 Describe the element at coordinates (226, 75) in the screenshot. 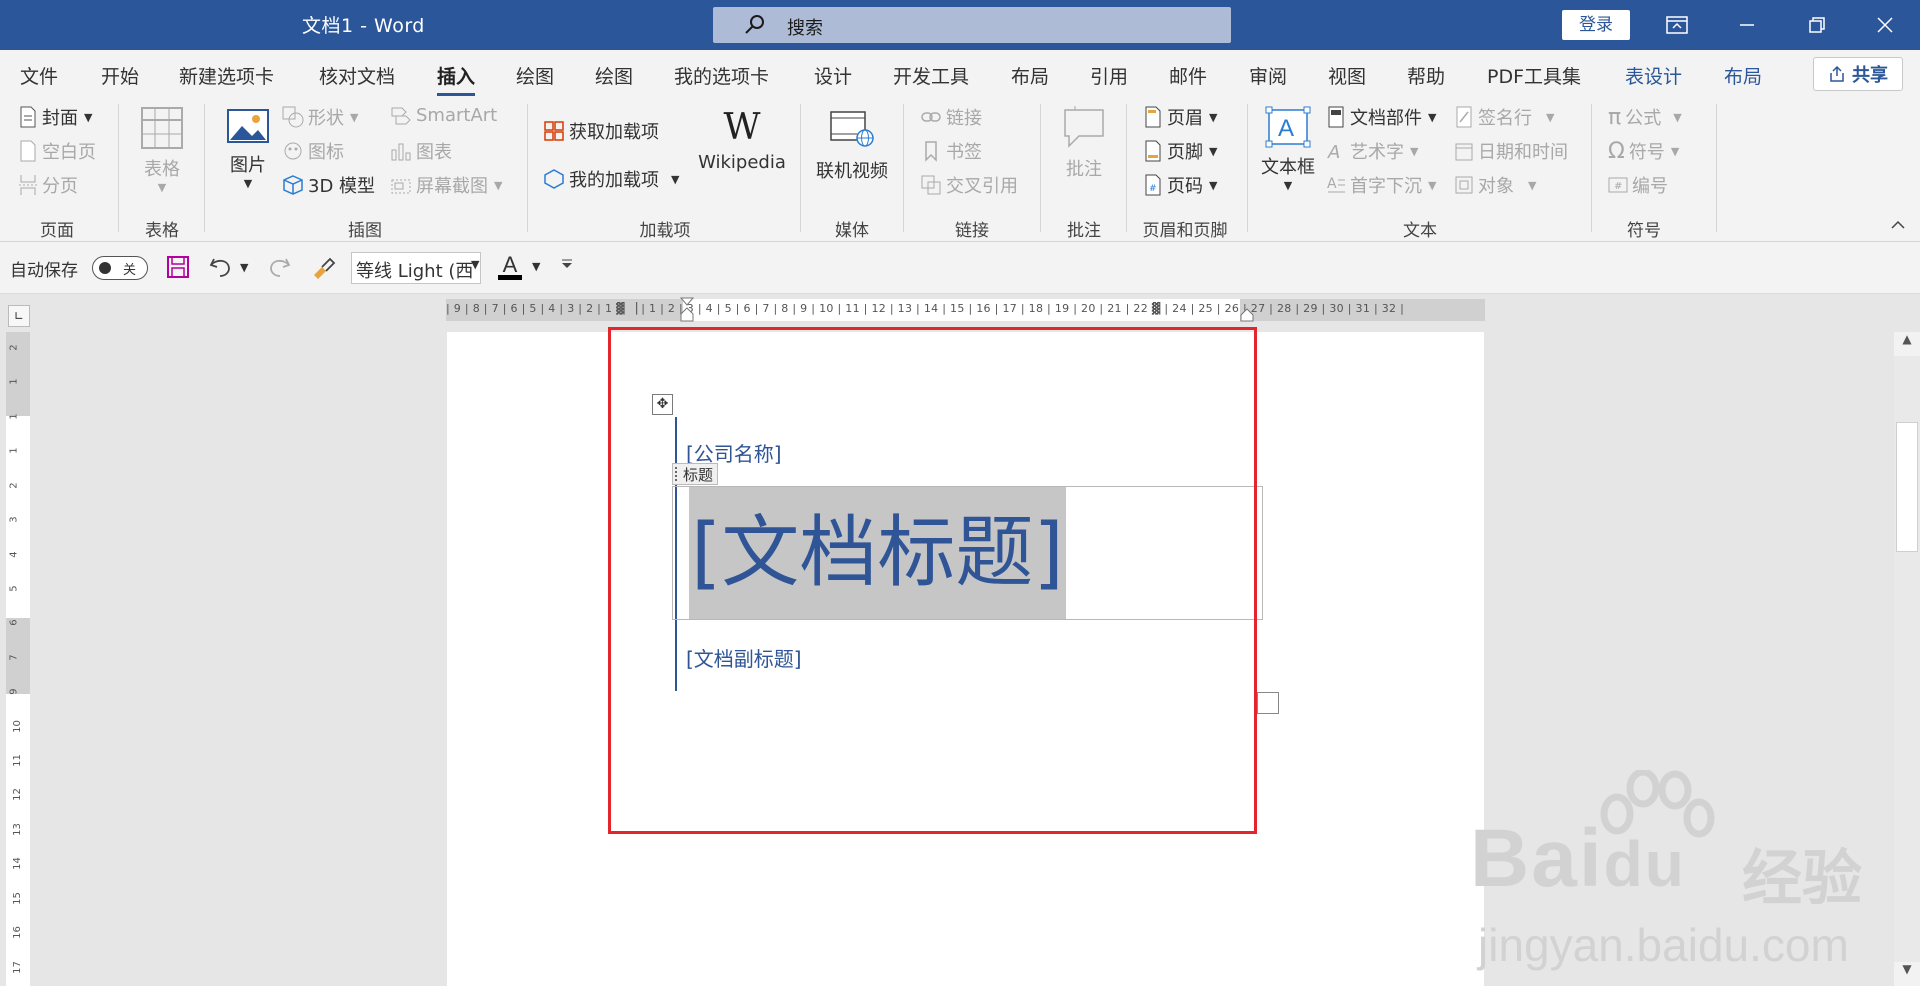

I see `tab-new-tab: 新建选项卡` at that location.